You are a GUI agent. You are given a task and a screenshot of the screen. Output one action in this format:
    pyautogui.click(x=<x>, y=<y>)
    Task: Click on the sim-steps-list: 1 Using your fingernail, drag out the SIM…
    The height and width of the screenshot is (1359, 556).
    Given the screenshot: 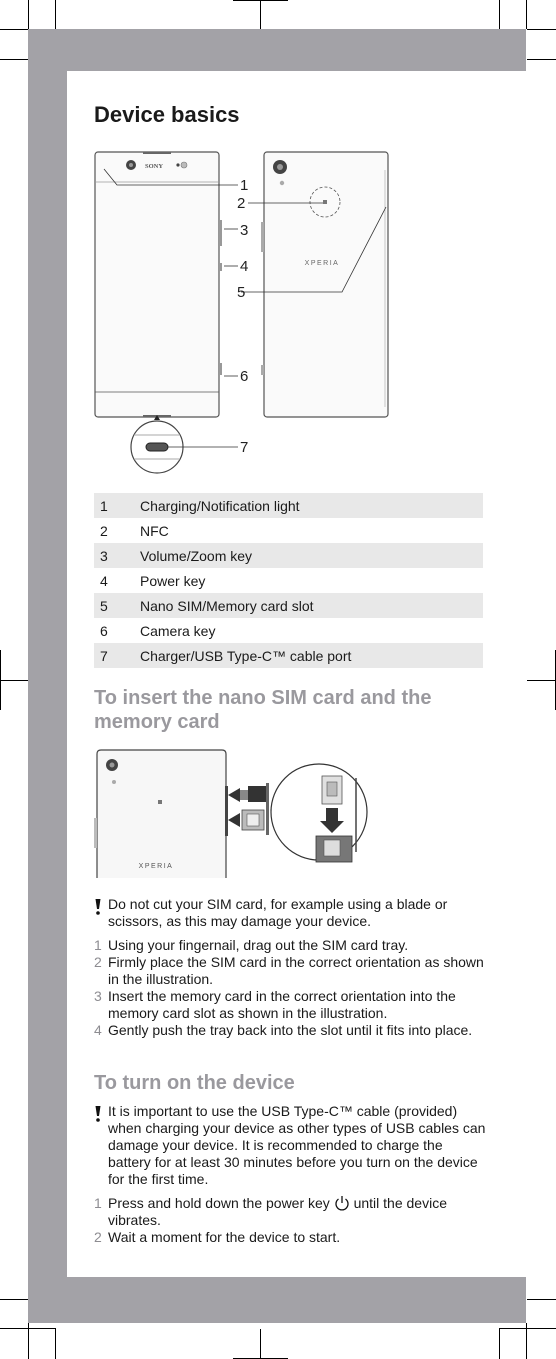 What is the action you would take?
    pyautogui.click(x=291, y=988)
    